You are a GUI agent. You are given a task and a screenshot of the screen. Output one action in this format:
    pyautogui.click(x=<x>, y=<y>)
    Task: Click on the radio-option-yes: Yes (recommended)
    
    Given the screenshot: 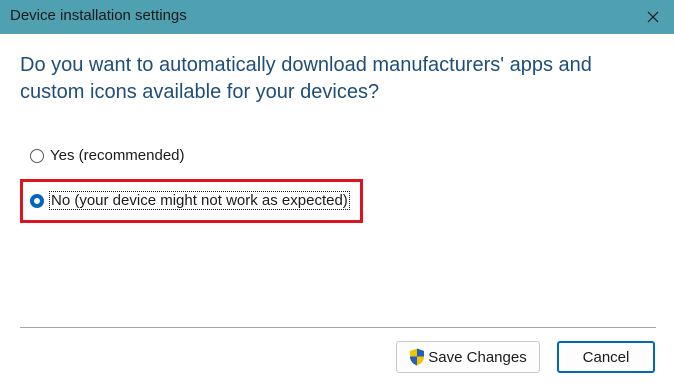 What is the action you would take?
    pyautogui.click(x=107, y=155)
    